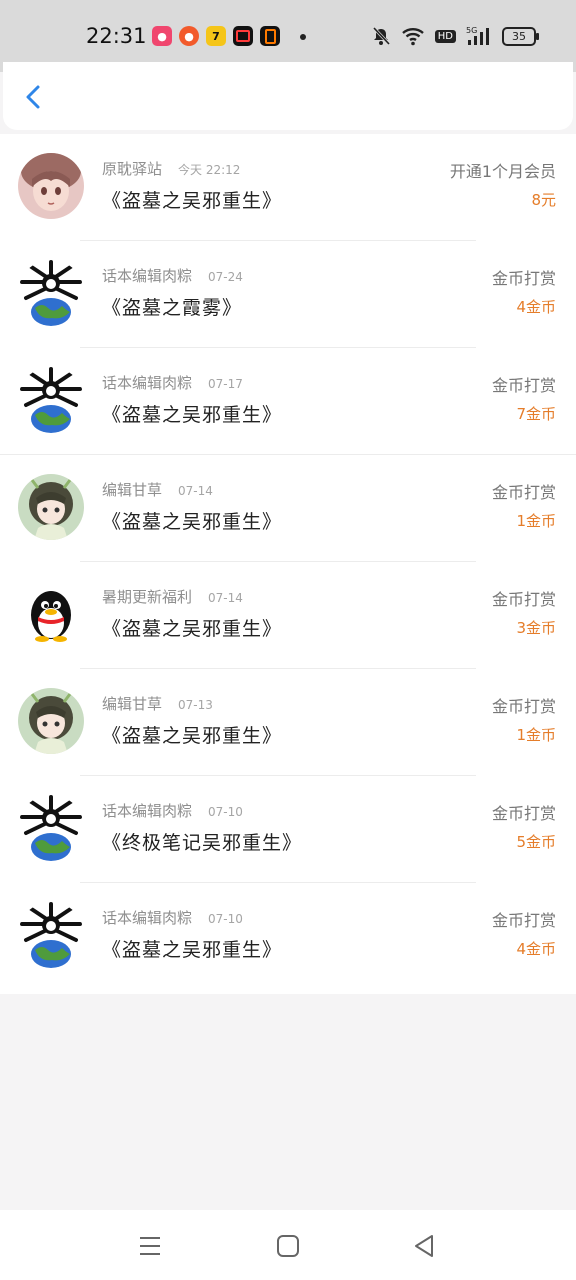 The image size is (576, 1280). I want to click on book-title: 《终极笔记吴邪重生》, so click(202, 843).